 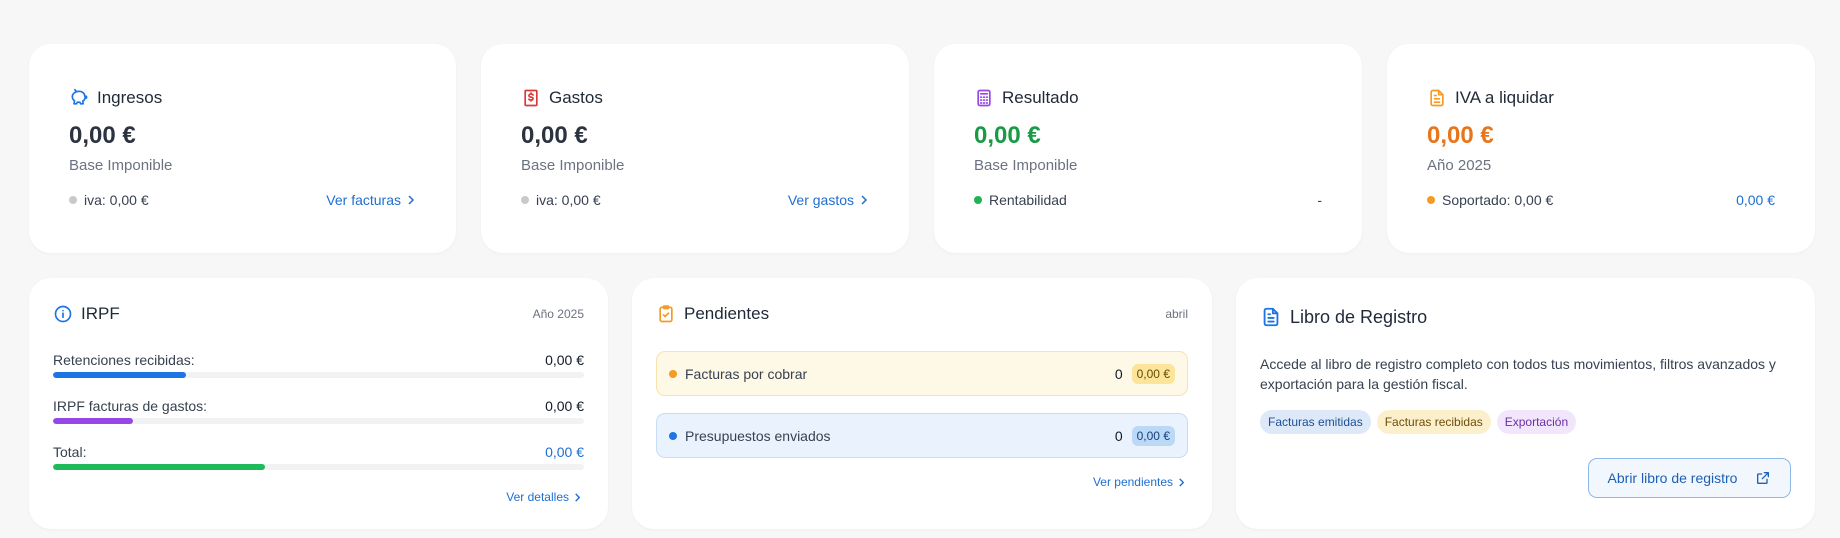 I want to click on rentabilidad-value: -, so click(x=1319, y=200).